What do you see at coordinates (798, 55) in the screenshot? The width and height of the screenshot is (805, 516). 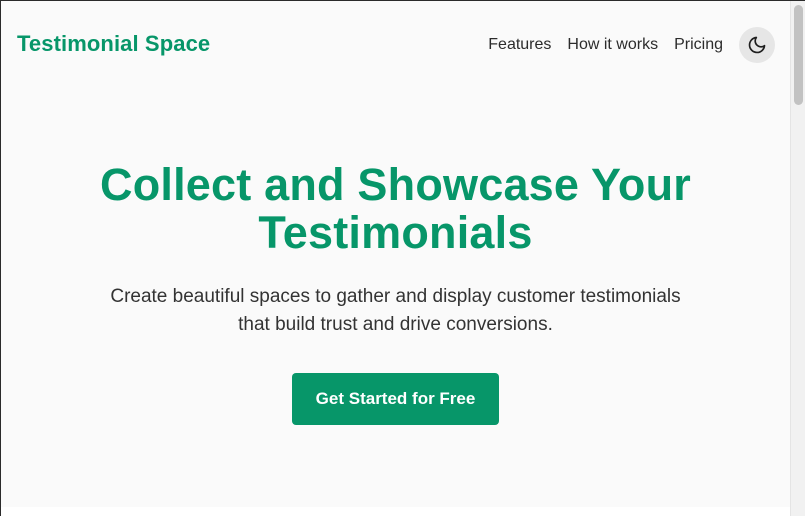 I see `scrollbar-thumb` at bounding box center [798, 55].